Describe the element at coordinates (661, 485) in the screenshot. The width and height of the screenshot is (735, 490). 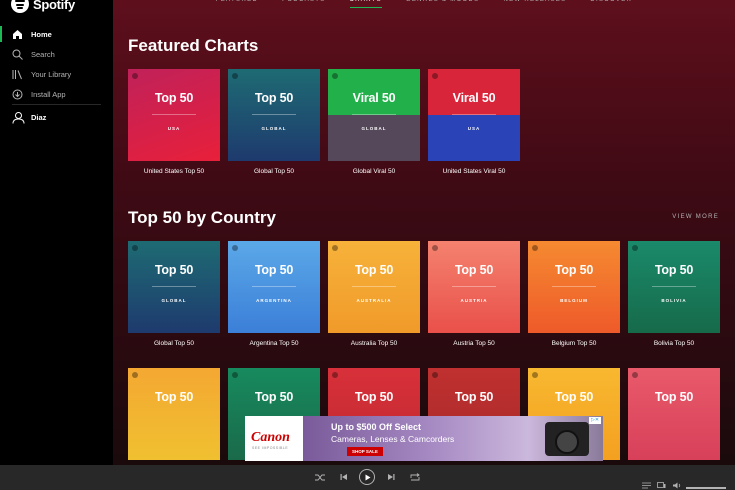
I see `devices-icon` at that location.